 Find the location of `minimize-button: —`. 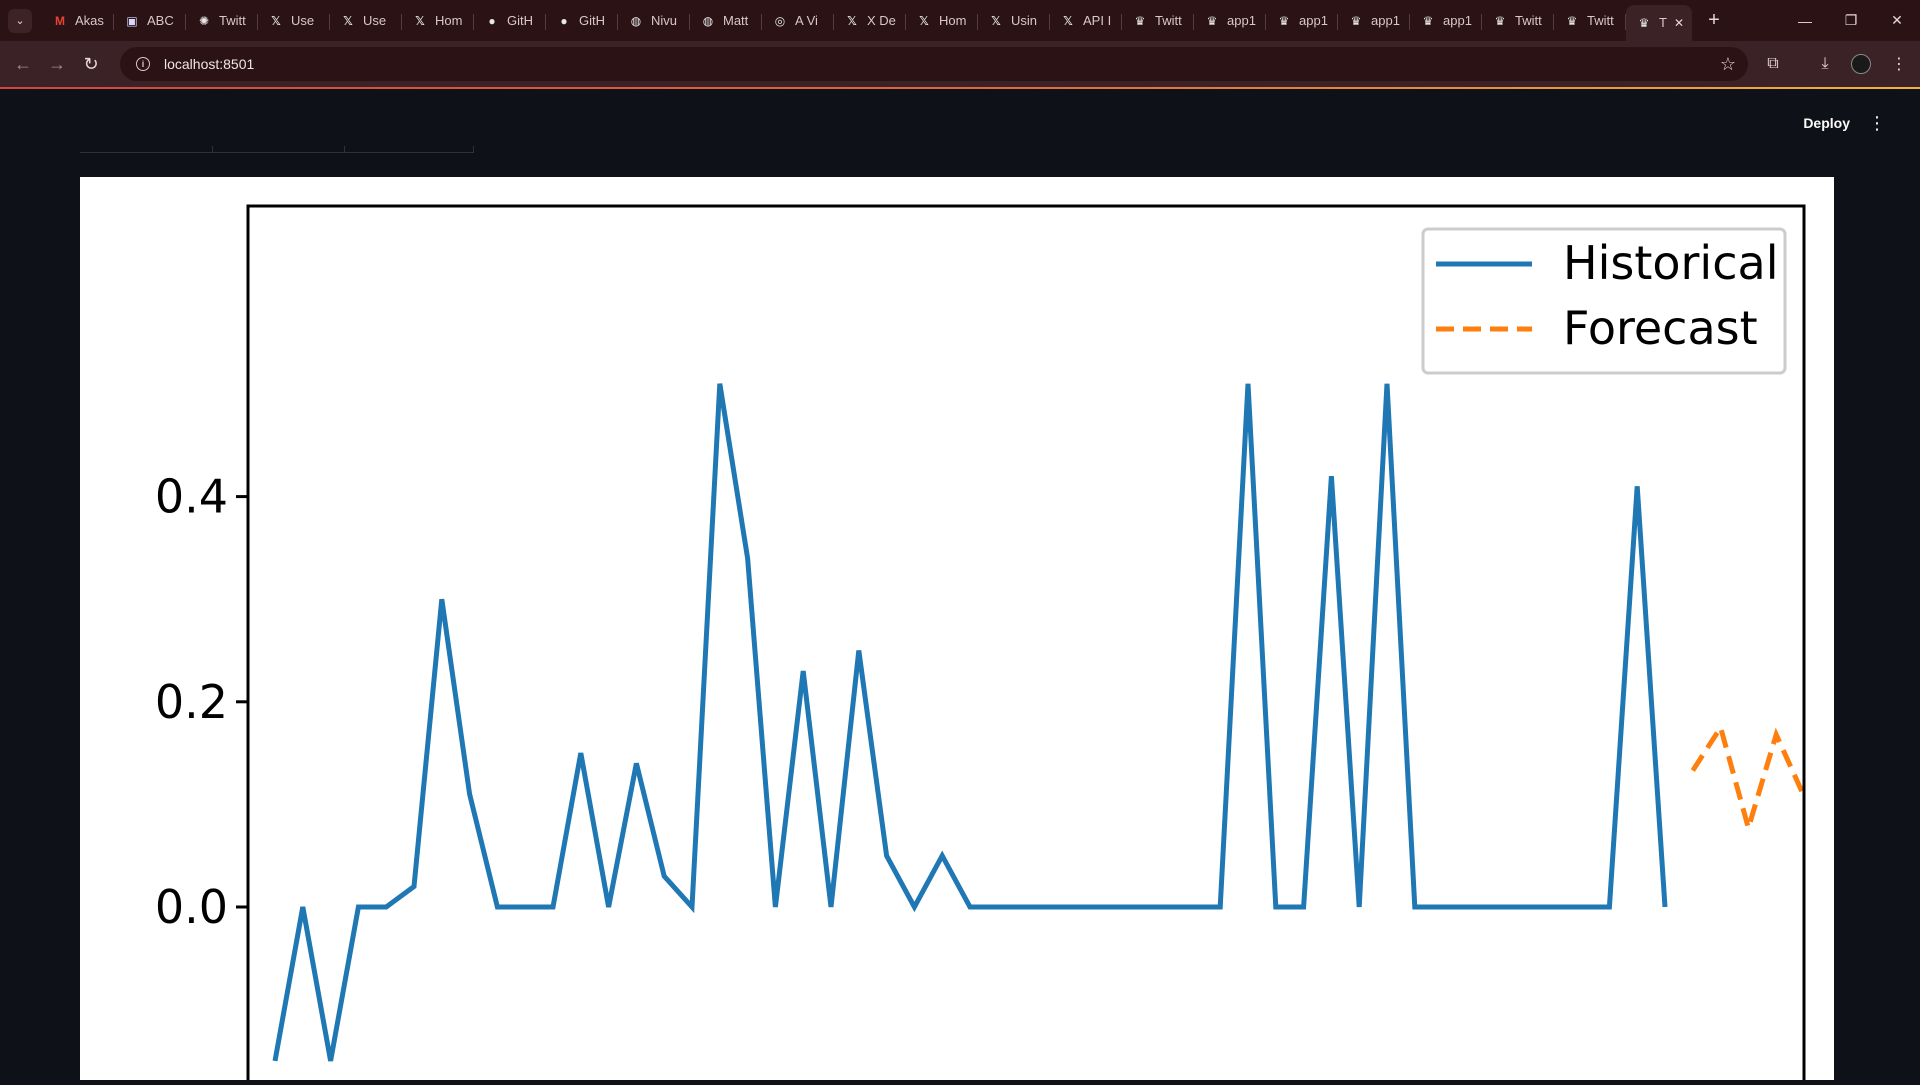

minimize-button: — is located at coordinates (1805, 20).